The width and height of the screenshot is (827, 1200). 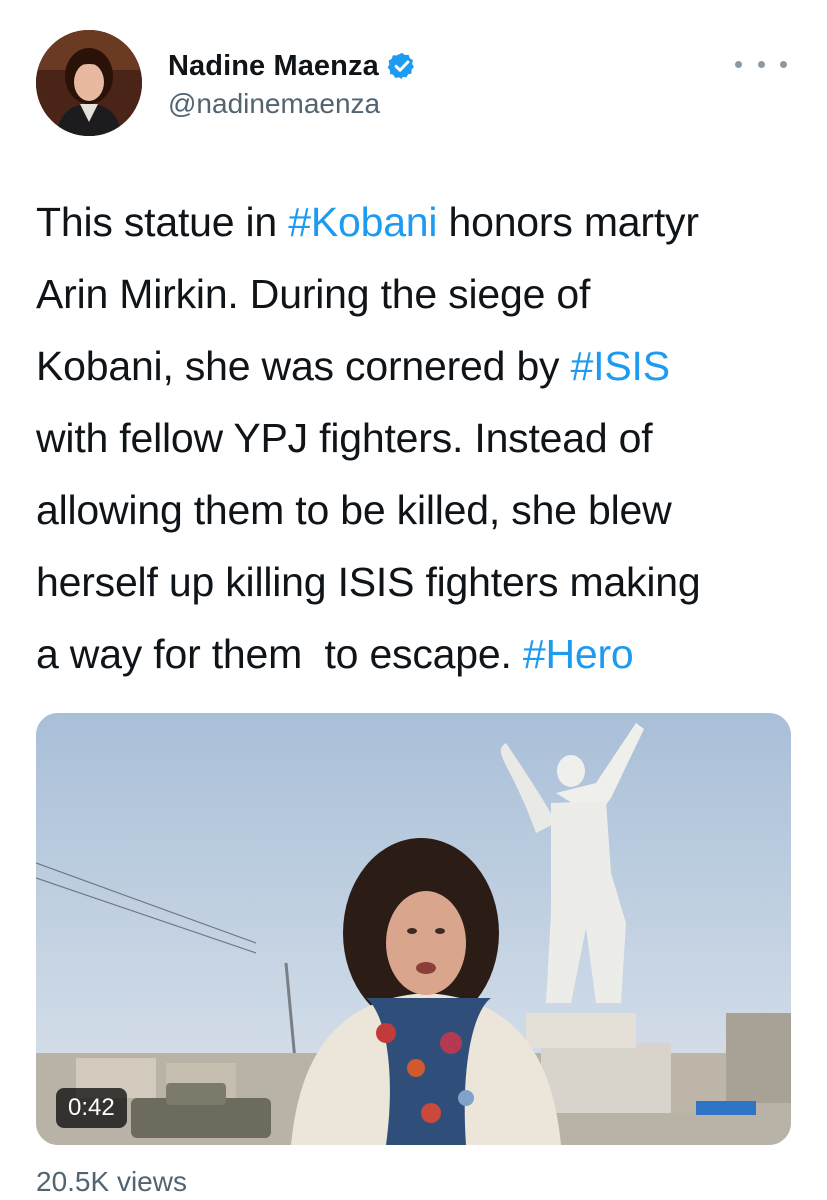 What do you see at coordinates (274, 104) in the screenshot?
I see `author-handle: @nadinemaenza` at bounding box center [274, 104].